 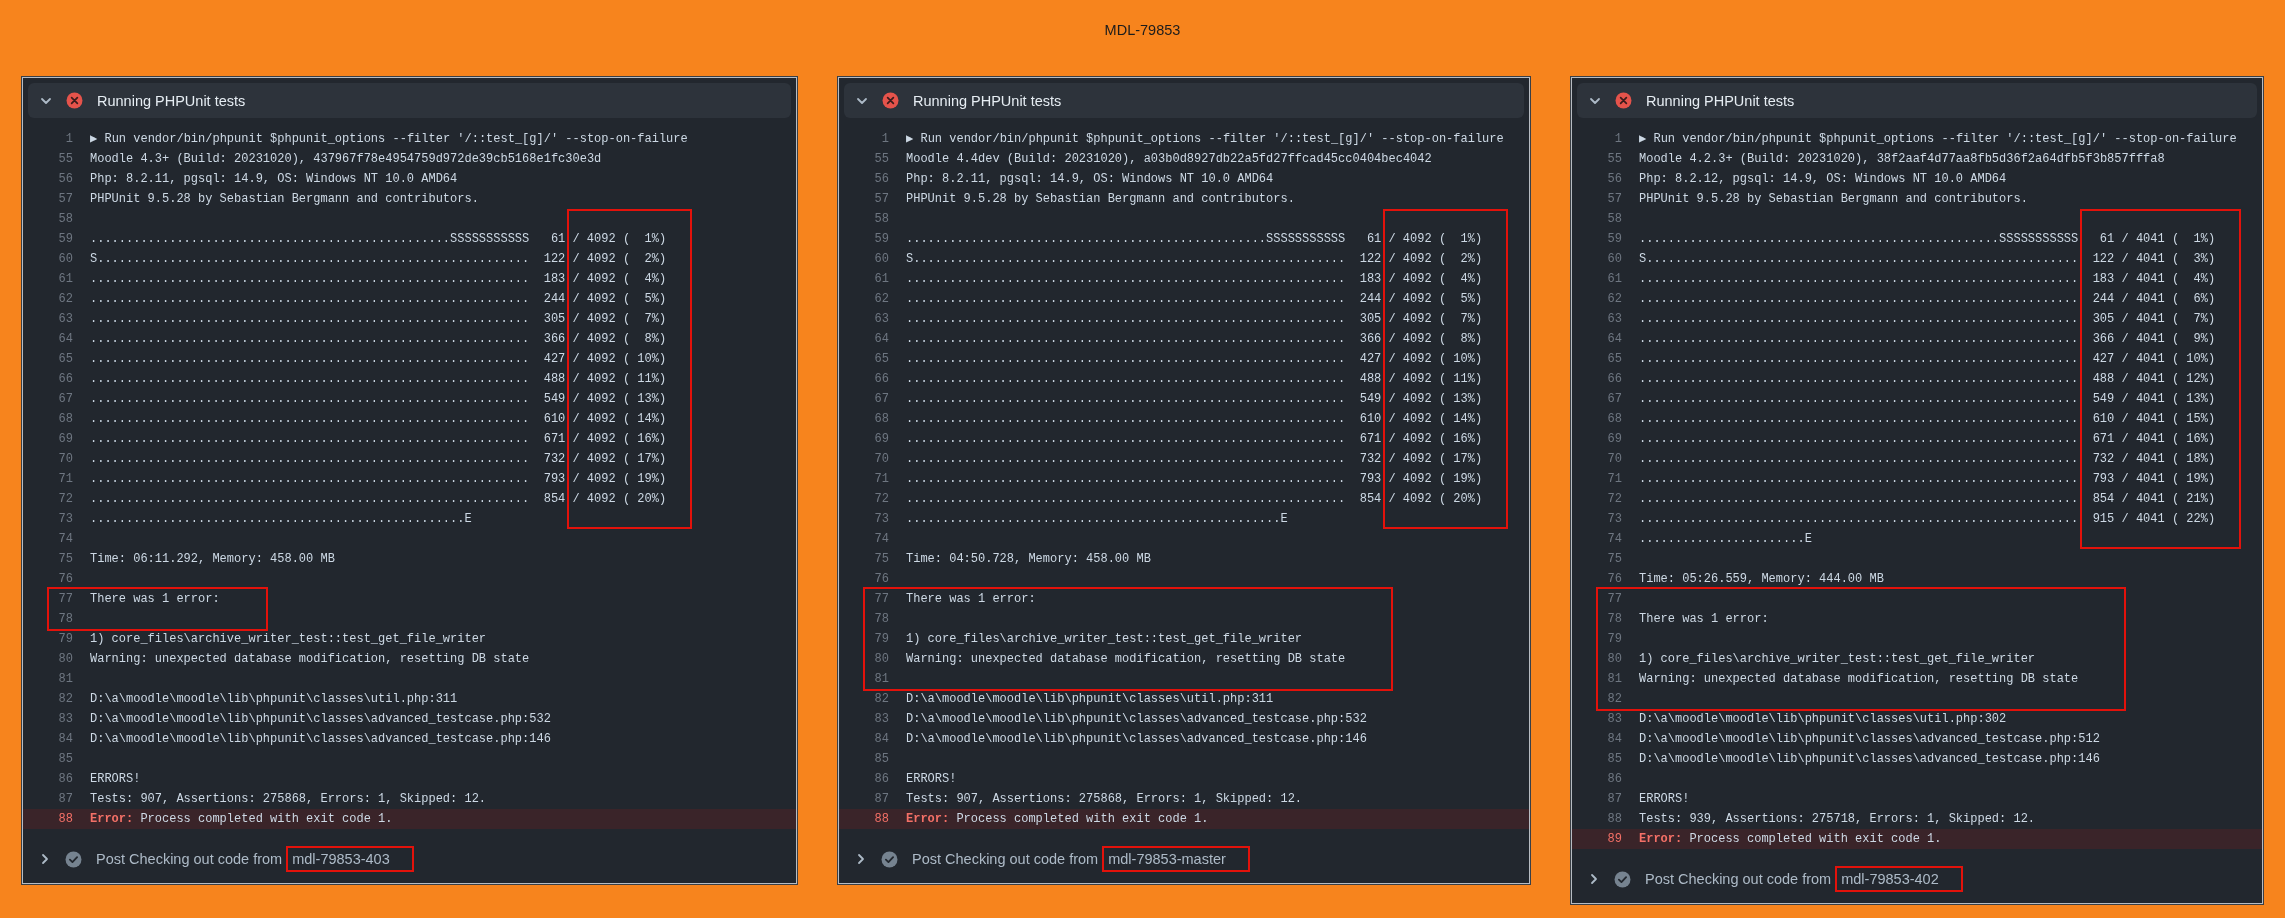 What do you see at coordinates (2153, 399) in the screenshot?
I see `progress-count: 549 / 4041 ( 13%)` at bounding box center [2153, 399].